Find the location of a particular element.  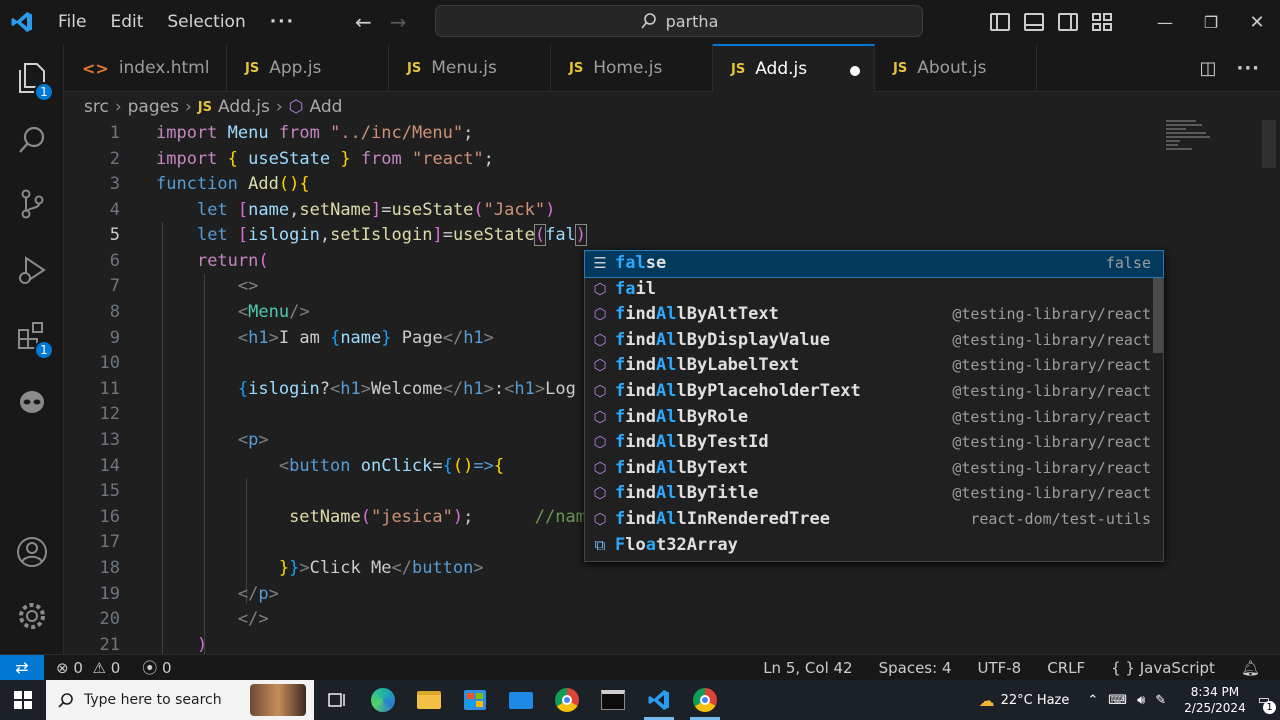

menu-bar: File Edit Selection ··· is located at coordinates (176, 22).